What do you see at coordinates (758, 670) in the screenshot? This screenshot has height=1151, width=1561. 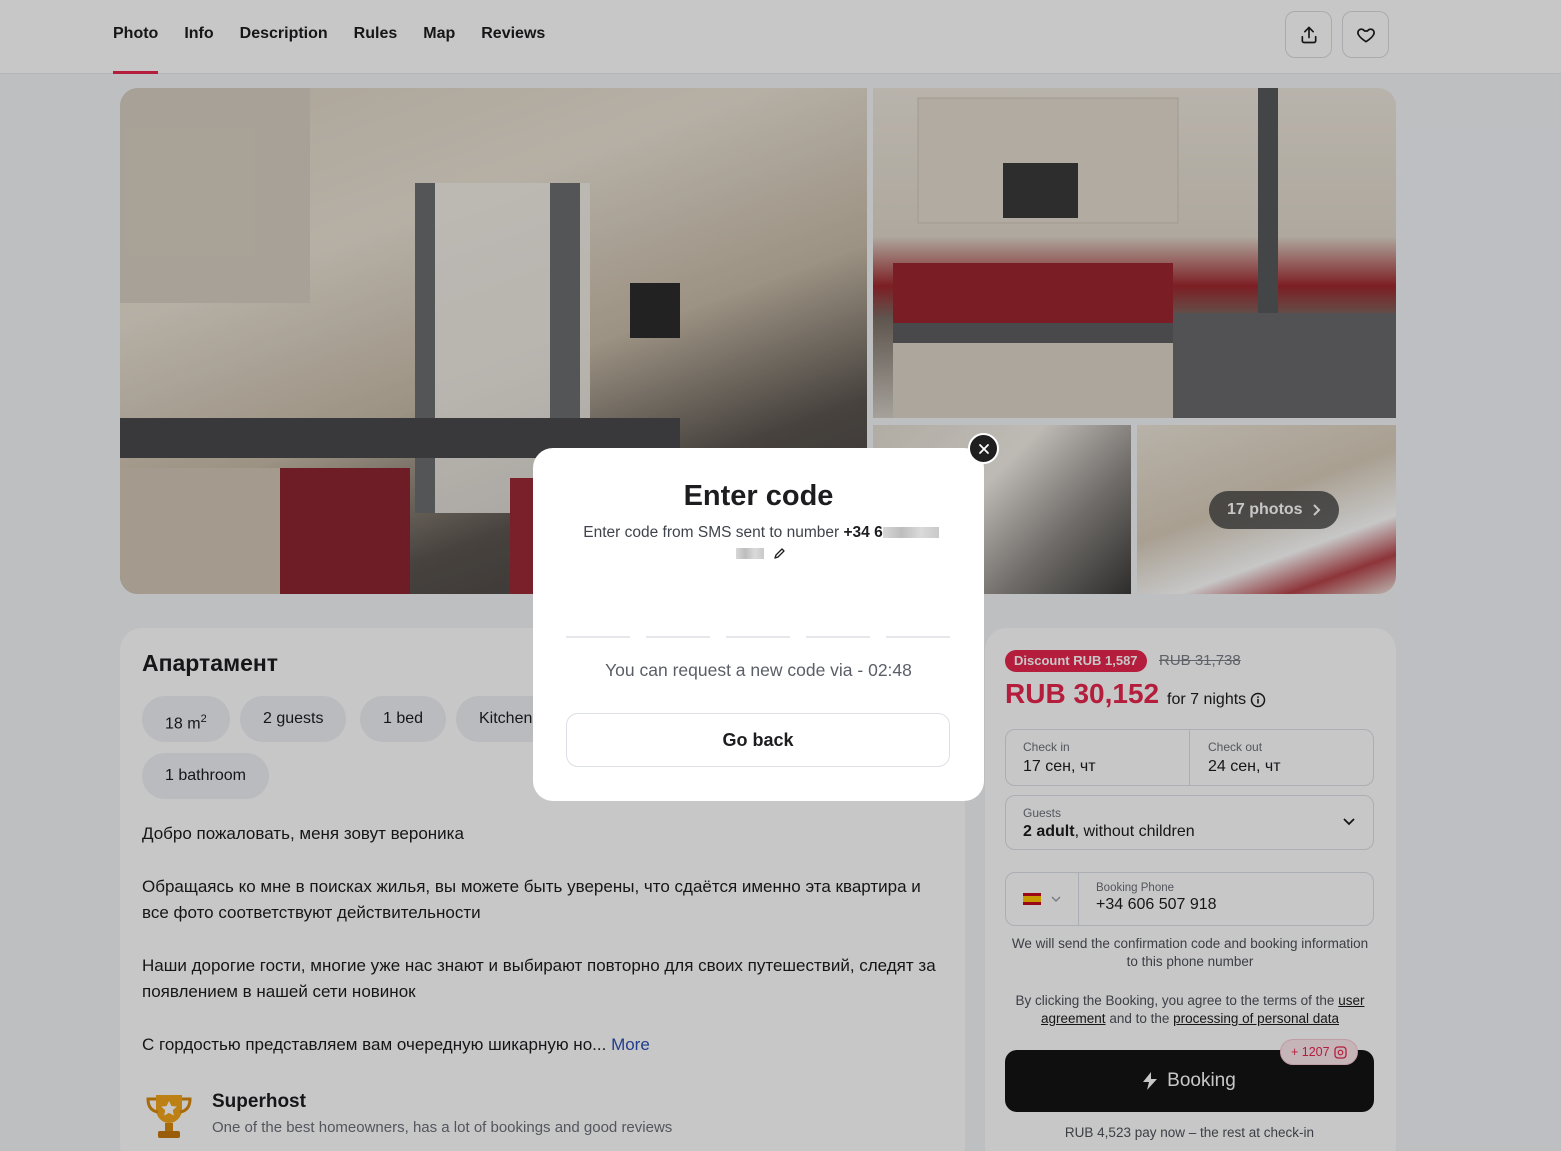 I see `resend-timer: You can request a new code via - 02:48` at bounding box center [758, 670].